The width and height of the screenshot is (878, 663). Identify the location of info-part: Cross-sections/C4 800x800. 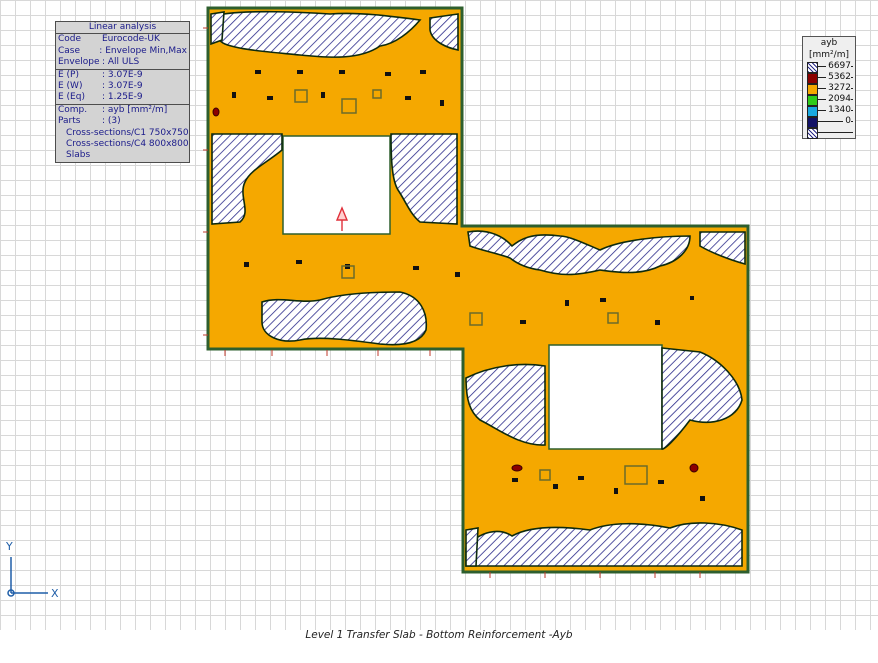
(127, 144).